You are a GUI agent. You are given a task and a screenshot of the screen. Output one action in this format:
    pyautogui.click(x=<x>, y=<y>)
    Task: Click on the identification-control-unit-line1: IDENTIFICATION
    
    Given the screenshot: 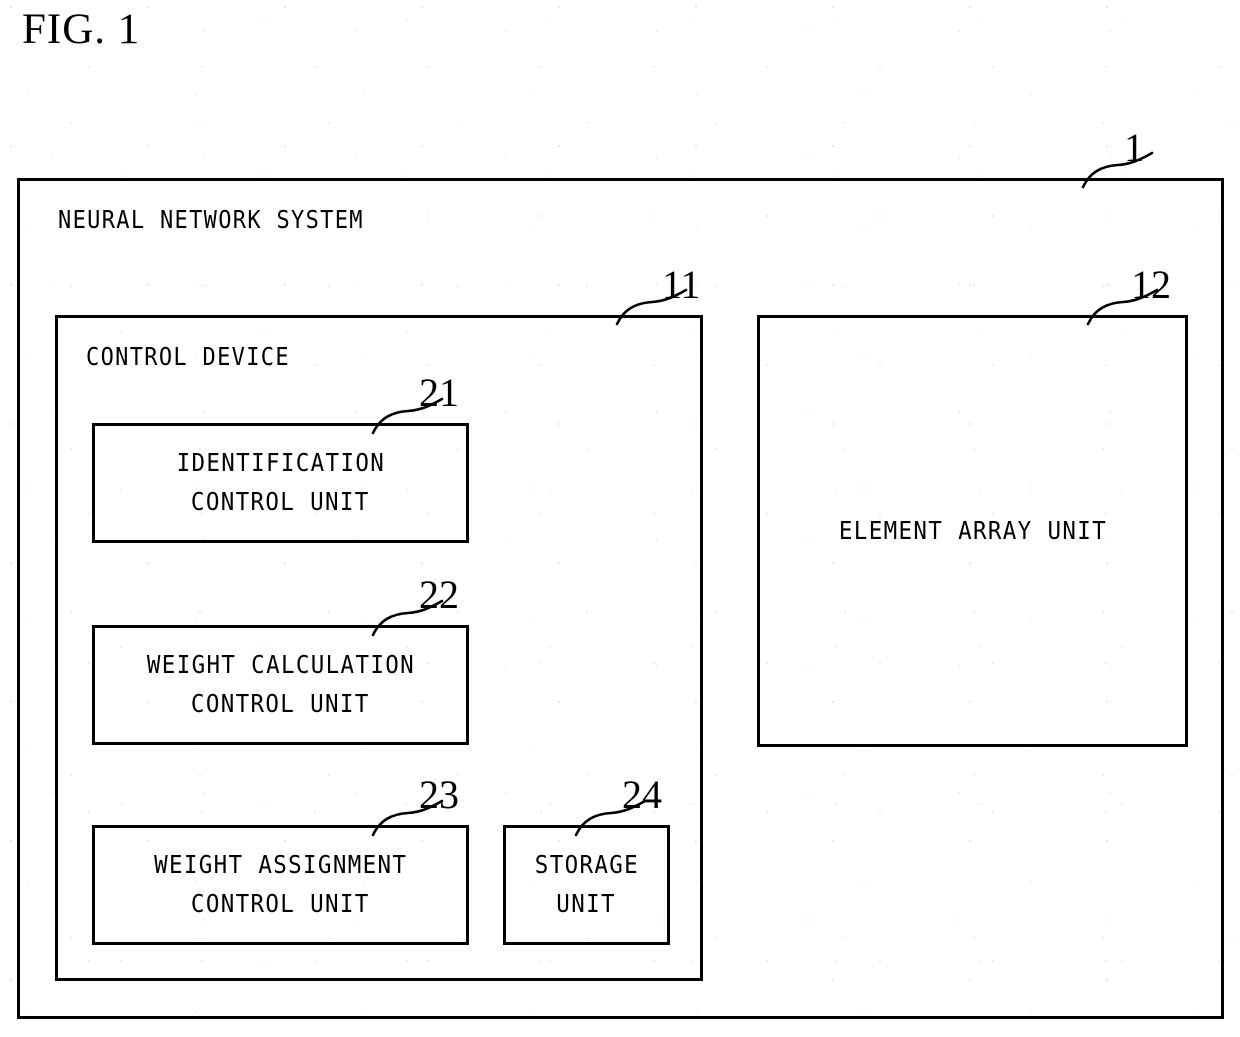 What is the action you would take?
    pyautogui.click(x=280, y=463)
    